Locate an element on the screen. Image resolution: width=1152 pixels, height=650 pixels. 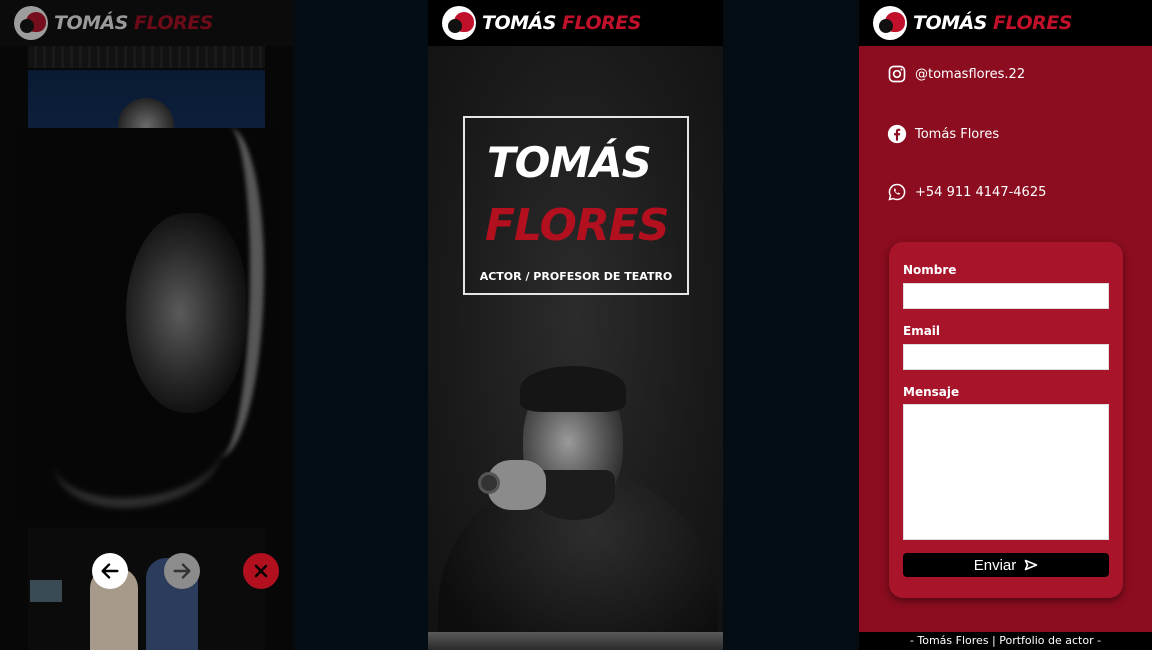
prev-photo-button is located at coordinates (110, 571).